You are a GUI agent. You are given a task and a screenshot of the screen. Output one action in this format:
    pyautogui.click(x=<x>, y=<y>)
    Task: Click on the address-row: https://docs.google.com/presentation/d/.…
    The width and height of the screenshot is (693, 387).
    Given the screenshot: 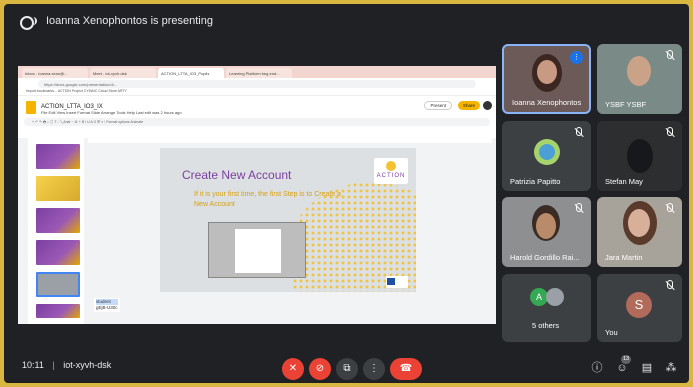 What is the action you would take?
    pyautogui.click(x=257, y=83)
    